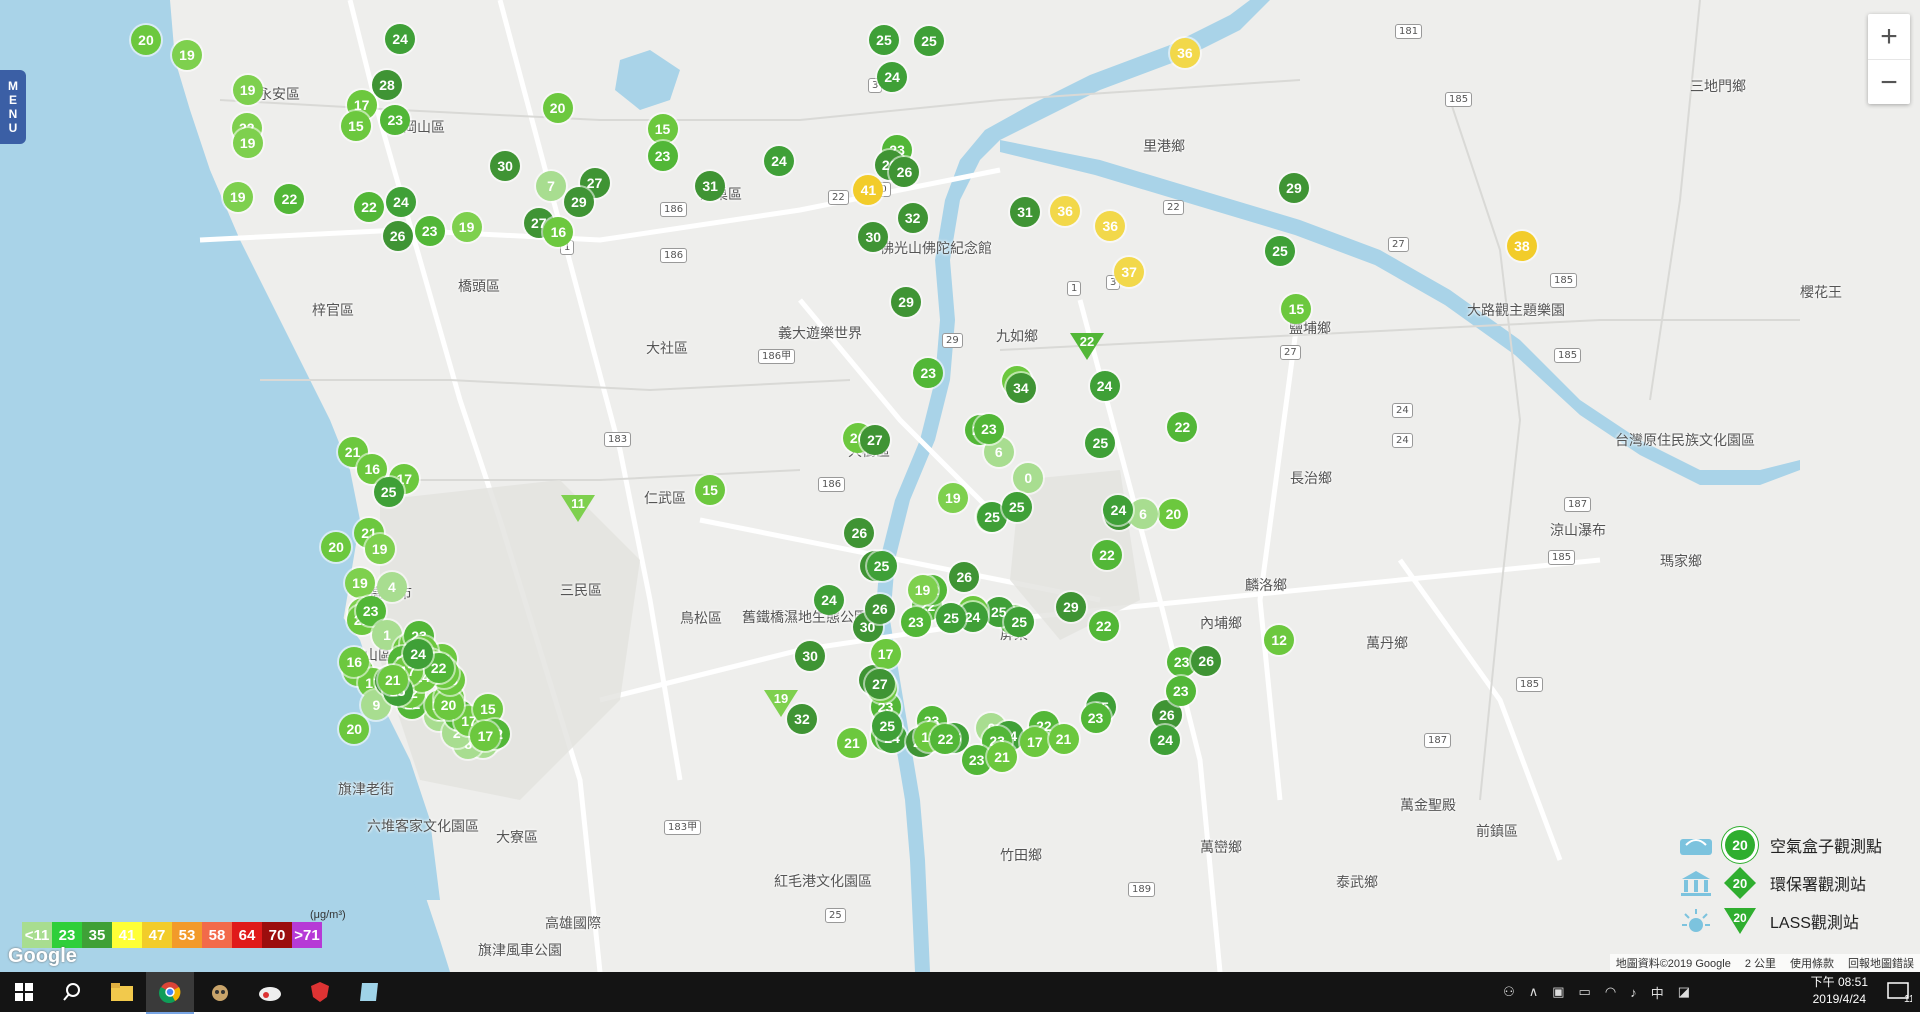  I want to click on chevron-up-icon: ∧, so click(1534, 992).